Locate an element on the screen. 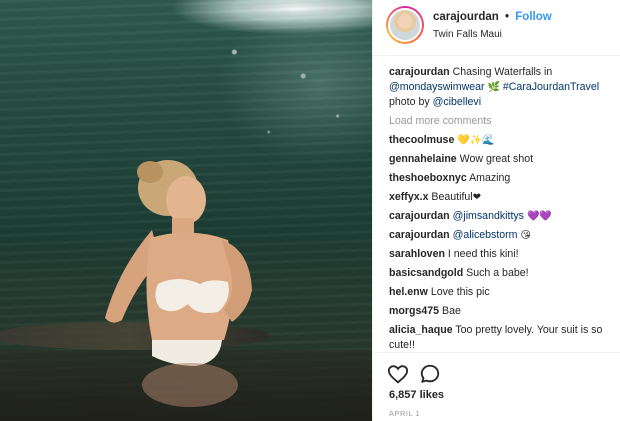  comment-bubble-icon is located at coordinates (430, 374).